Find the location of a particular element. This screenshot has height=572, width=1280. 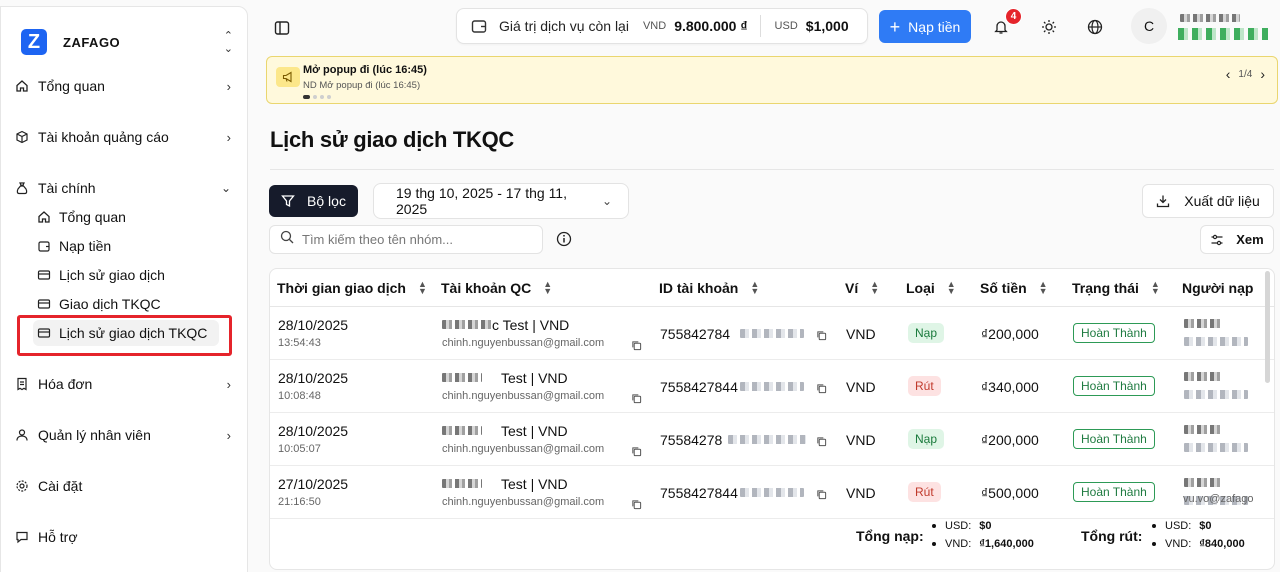

sidebar-item-invoices: Hóa đơn › is located at coordinates (125, 384).